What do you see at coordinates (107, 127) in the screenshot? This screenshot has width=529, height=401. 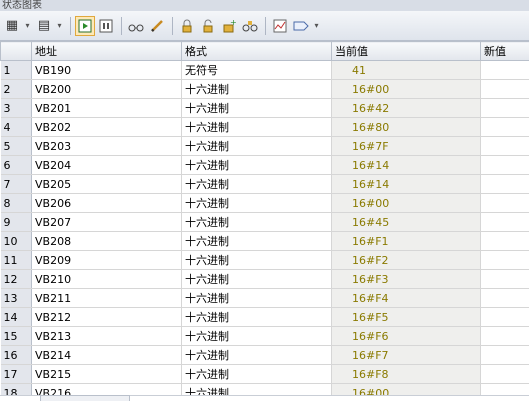 I see `address-cell: VB202` at bounding box center [107, 127].